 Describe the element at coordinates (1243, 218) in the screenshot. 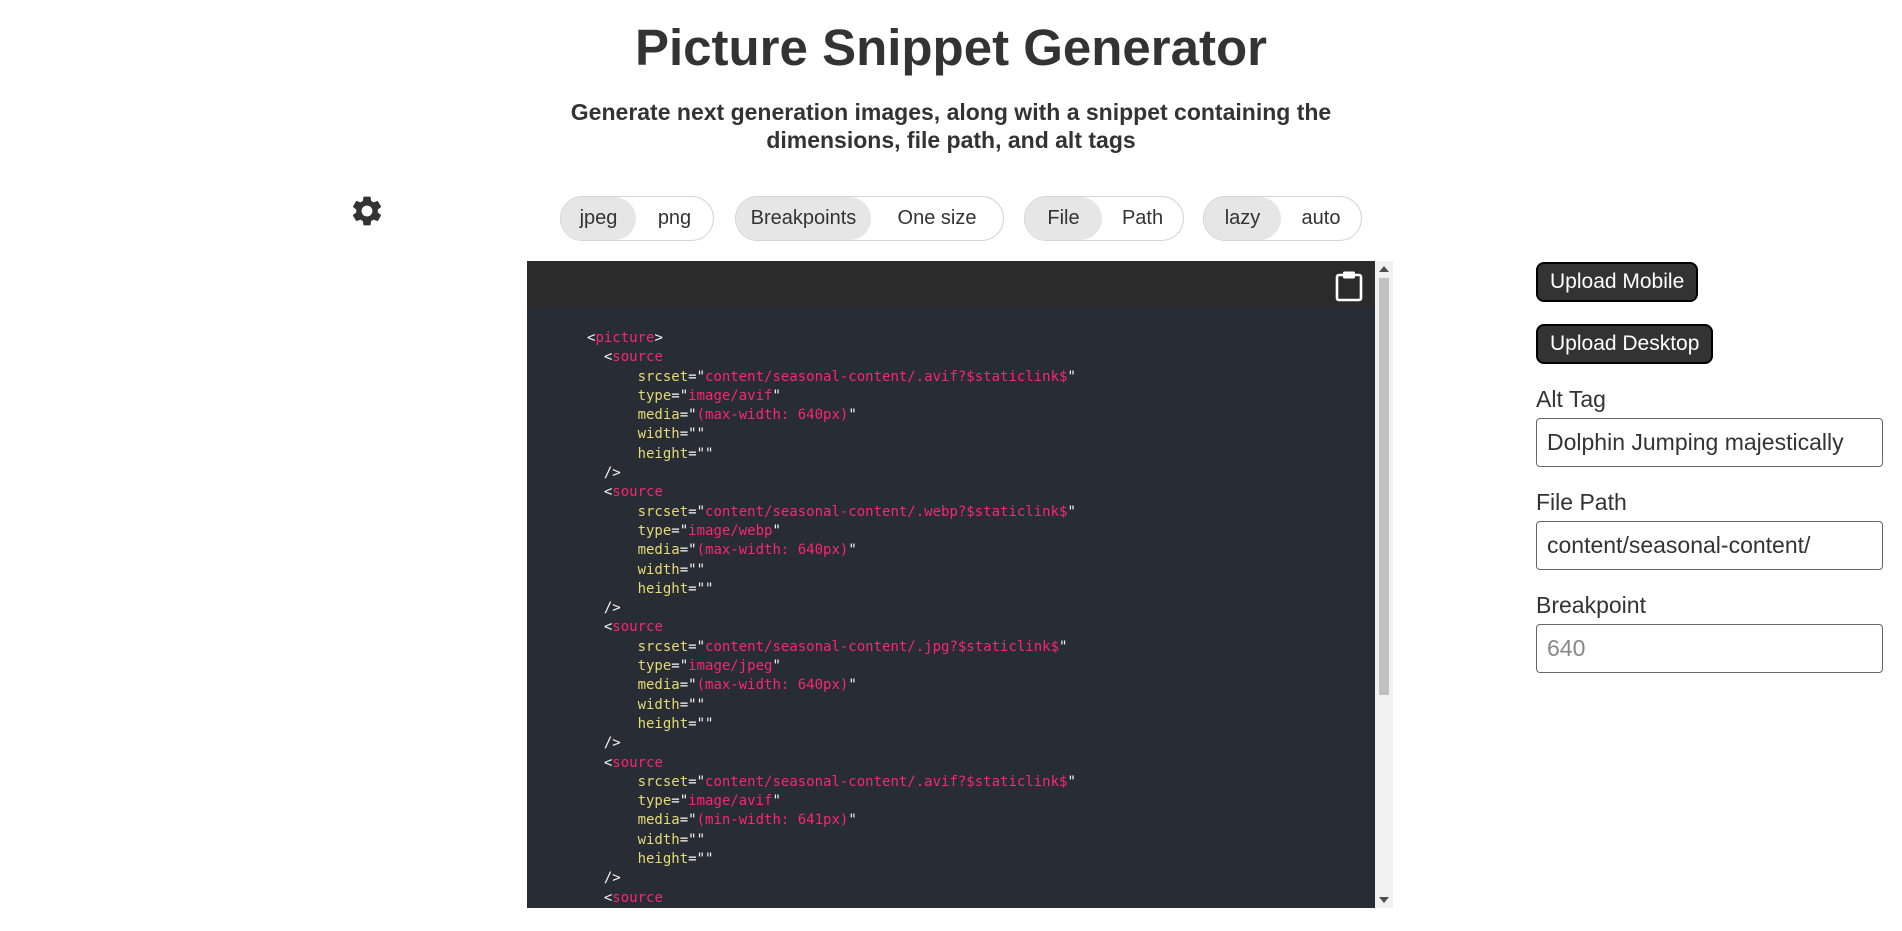

I see `toggle-option-lazy: lazy` at that location.